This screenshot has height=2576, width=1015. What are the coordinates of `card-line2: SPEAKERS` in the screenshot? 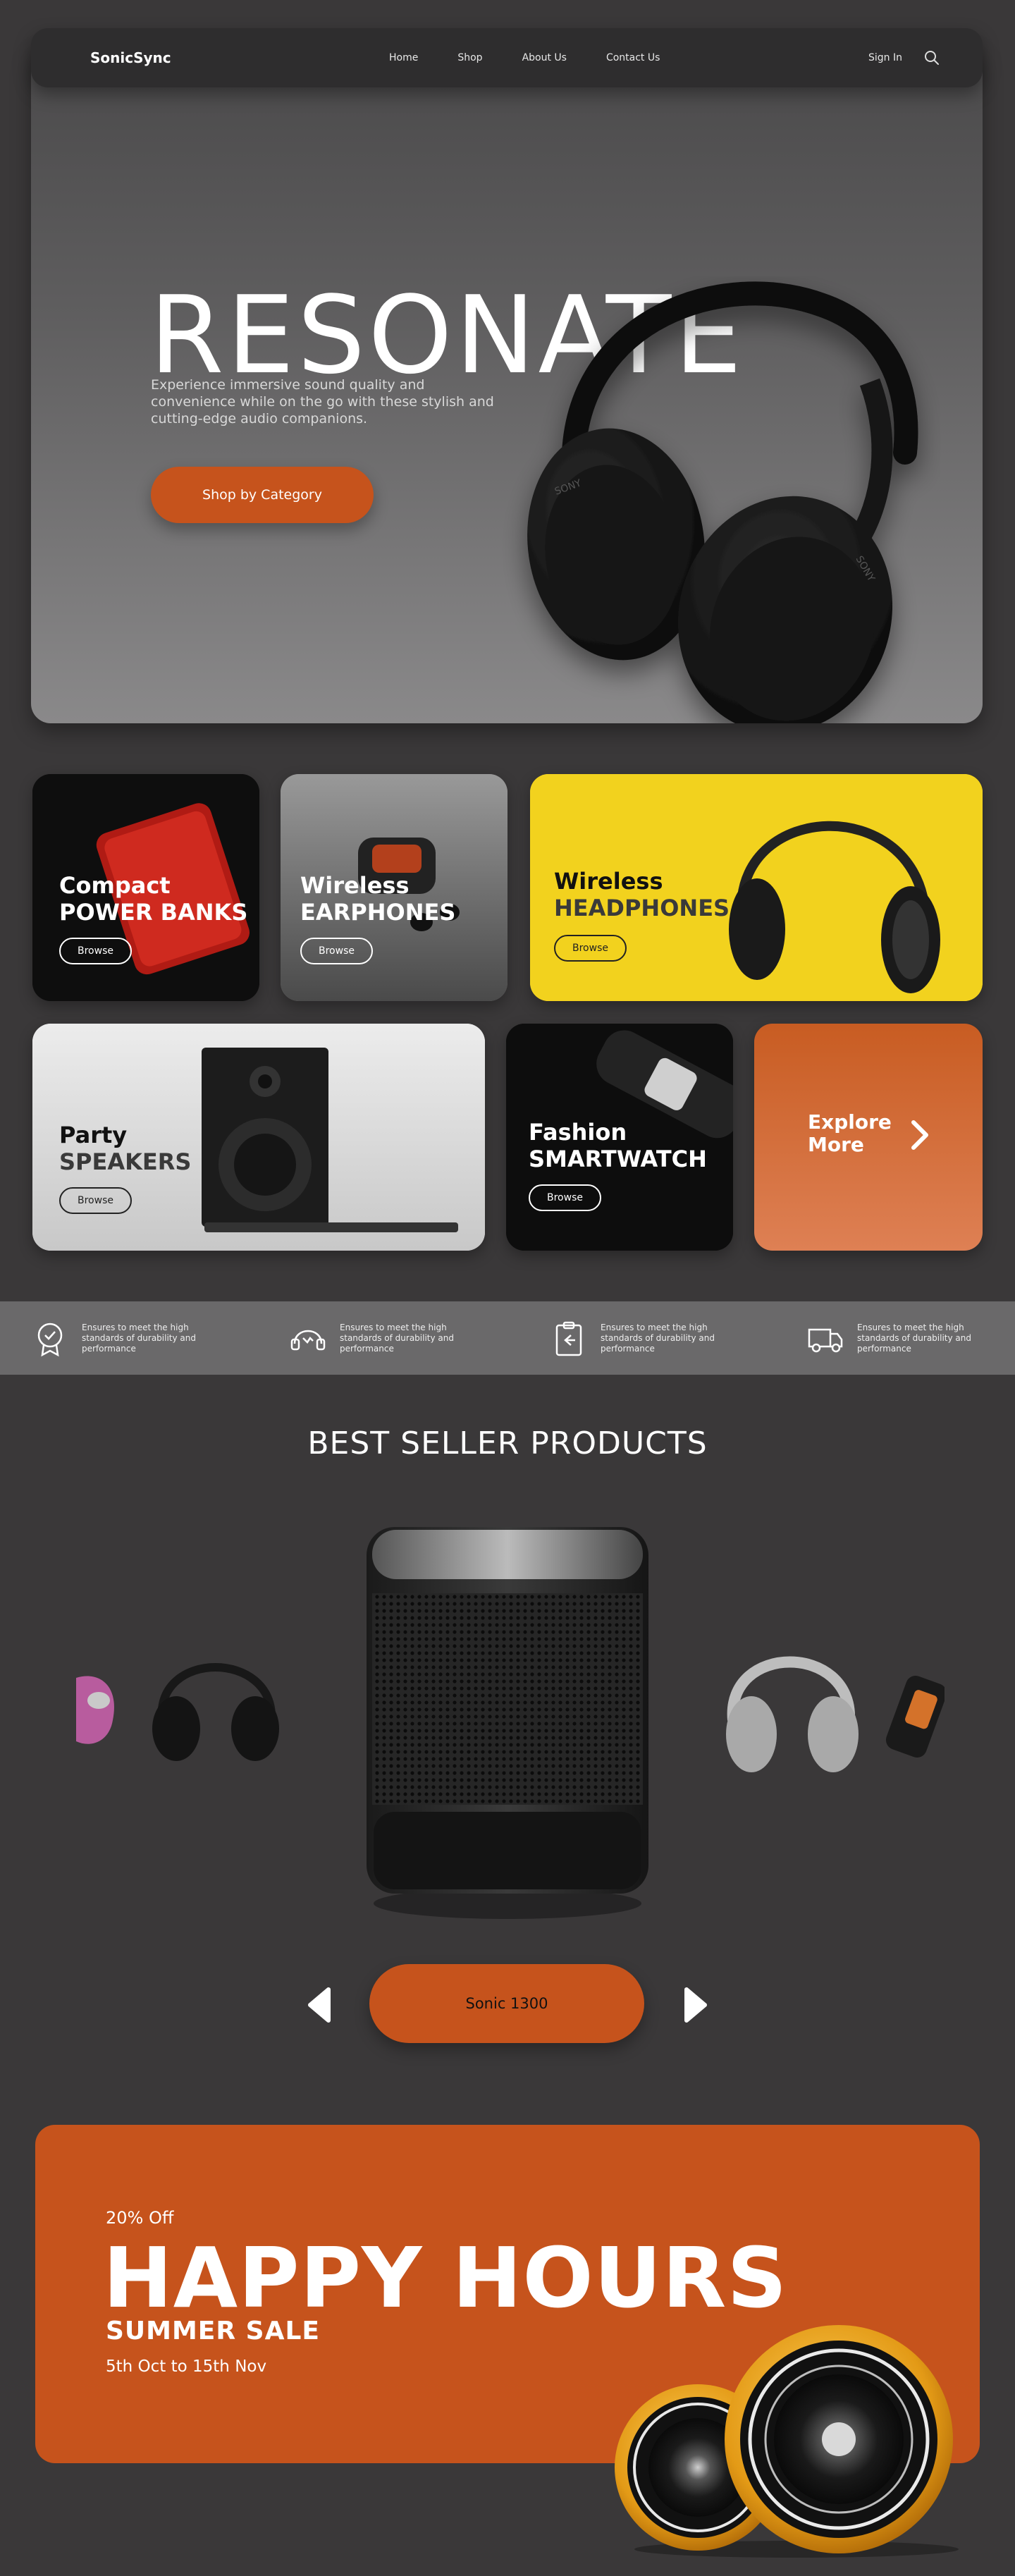 It's located at (126, 1161).